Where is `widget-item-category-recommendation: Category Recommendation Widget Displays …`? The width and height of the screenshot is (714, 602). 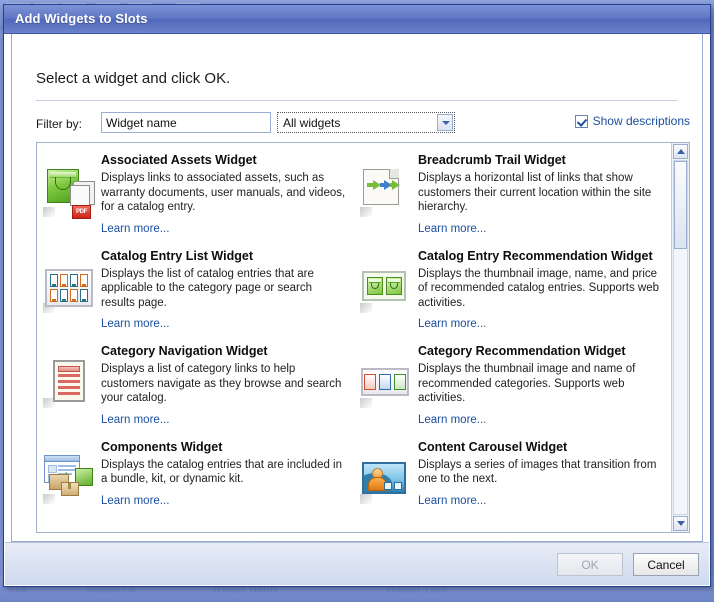
widget-item-category-recommendation: Category Recommendation Widget Displays … is located at coordinates (512, 386).